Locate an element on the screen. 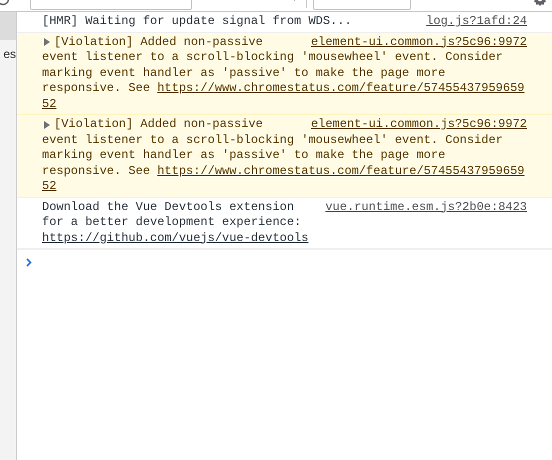 Image resolution: width=552 pixels, height=460 pixels. source-link: log.js?1afd:24 is located at coordinates (476, 22).